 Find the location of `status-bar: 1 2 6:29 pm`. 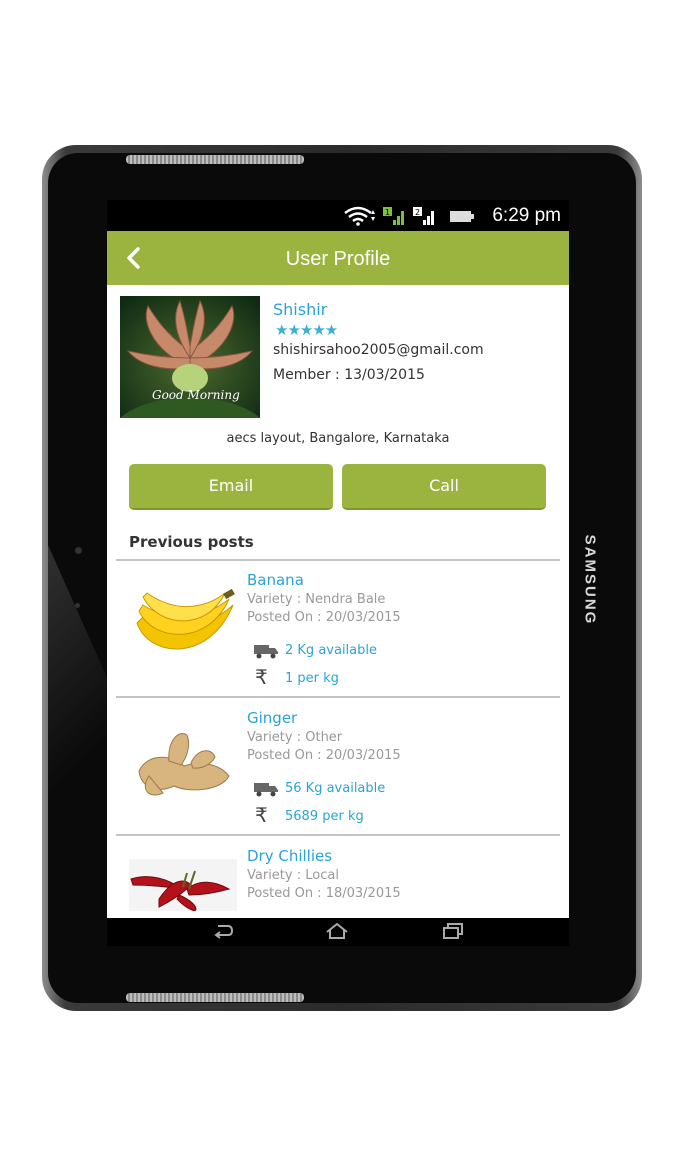

status-bar: 1 2 6:29 pm is located at coordinates (338, 215).